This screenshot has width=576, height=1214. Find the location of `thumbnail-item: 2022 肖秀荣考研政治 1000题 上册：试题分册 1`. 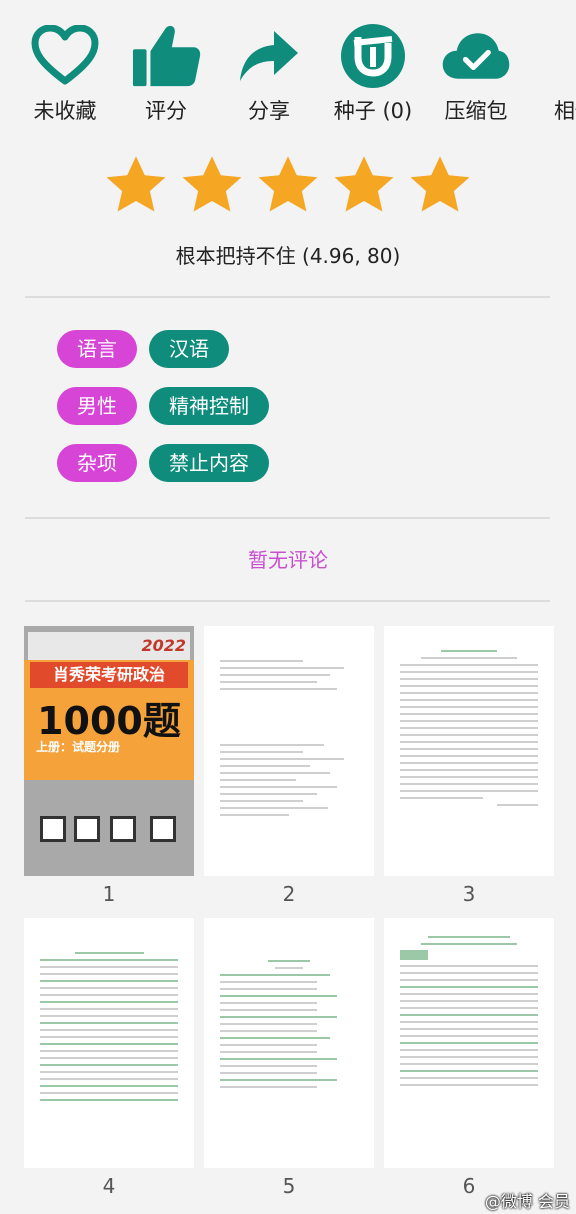

thumbnail-item: 2022 肖秀荣考研政治 1000题 上册：试题分册 1 is located at coordinates (109, 766).